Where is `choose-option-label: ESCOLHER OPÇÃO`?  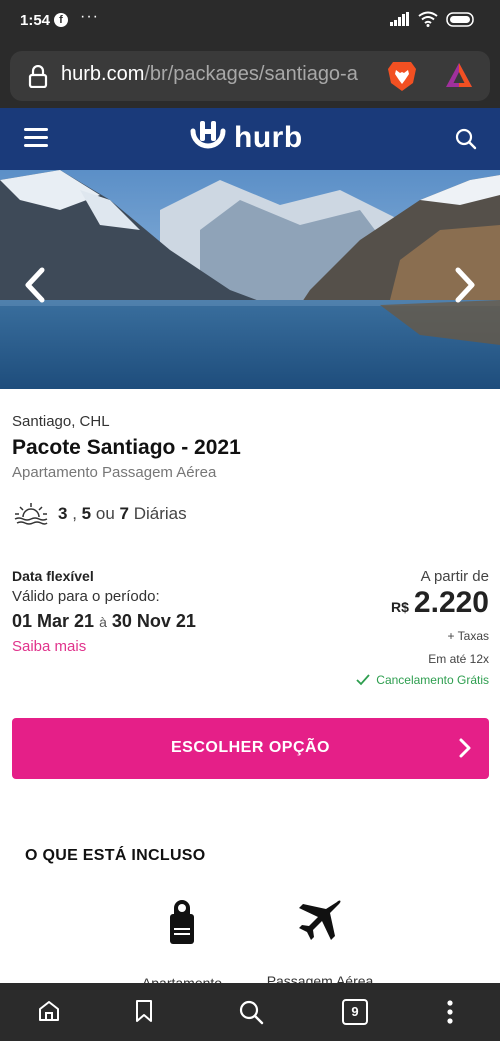
choose-option-label: ESCOLHER OPÇÃO is located at coordinates (250, 747).